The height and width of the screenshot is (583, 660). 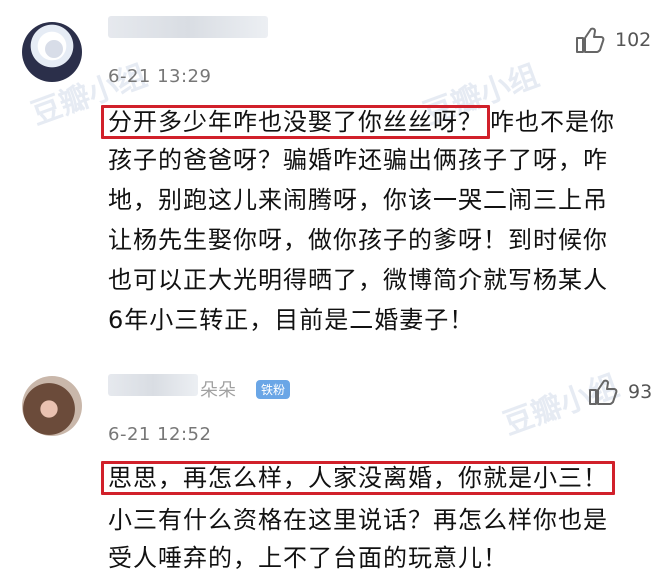 I want to click on comment-time: 6-21 13:29, so click(x=160, y=76).